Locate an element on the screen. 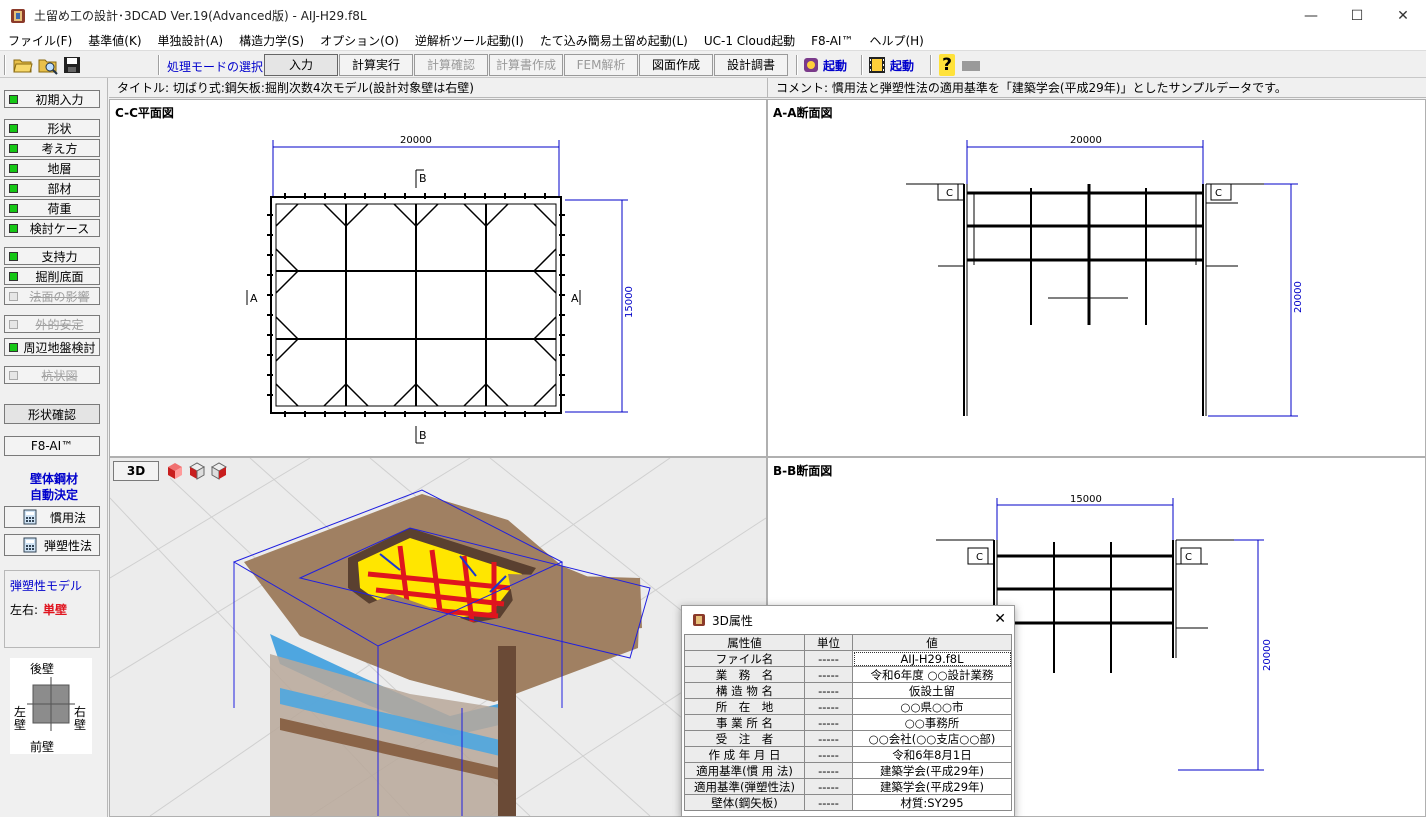 This screenshot has height=817, width=1426. menu-single-design: 単独設計(A) is located at coordinates (191, 40).